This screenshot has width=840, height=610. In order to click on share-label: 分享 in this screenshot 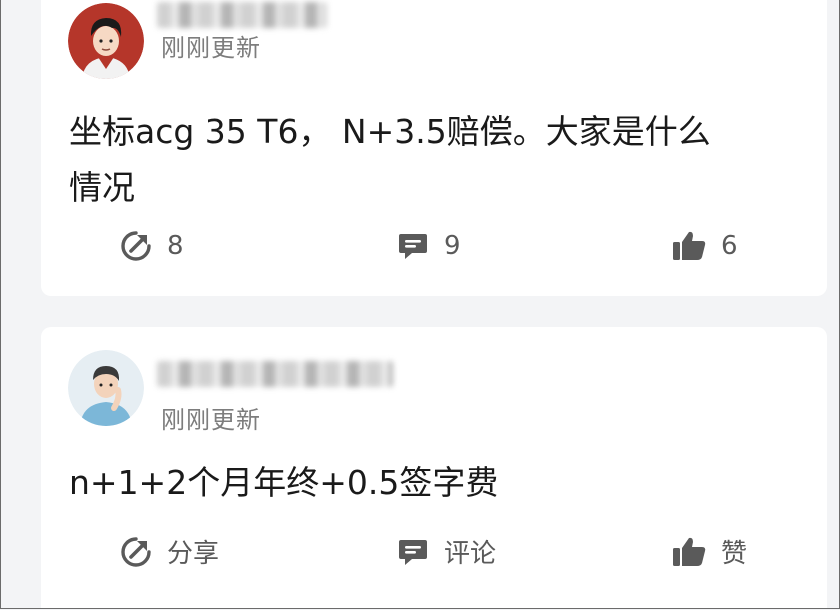, I will do `click(193, 554)`.